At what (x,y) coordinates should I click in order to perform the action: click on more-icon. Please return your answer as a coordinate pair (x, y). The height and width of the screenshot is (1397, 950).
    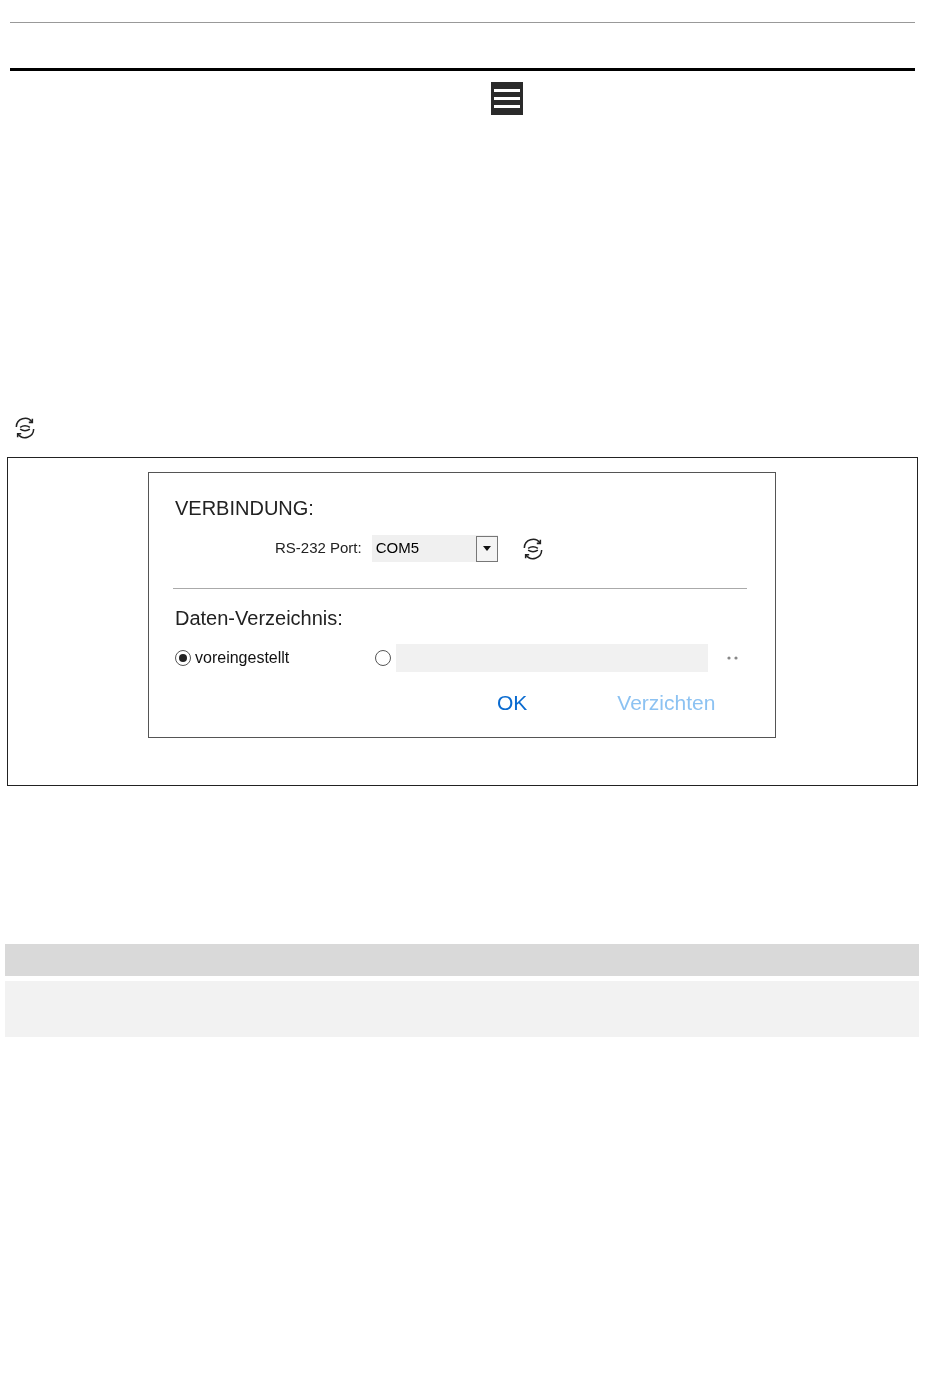
    Looking at the image, I should click on (733, 658).